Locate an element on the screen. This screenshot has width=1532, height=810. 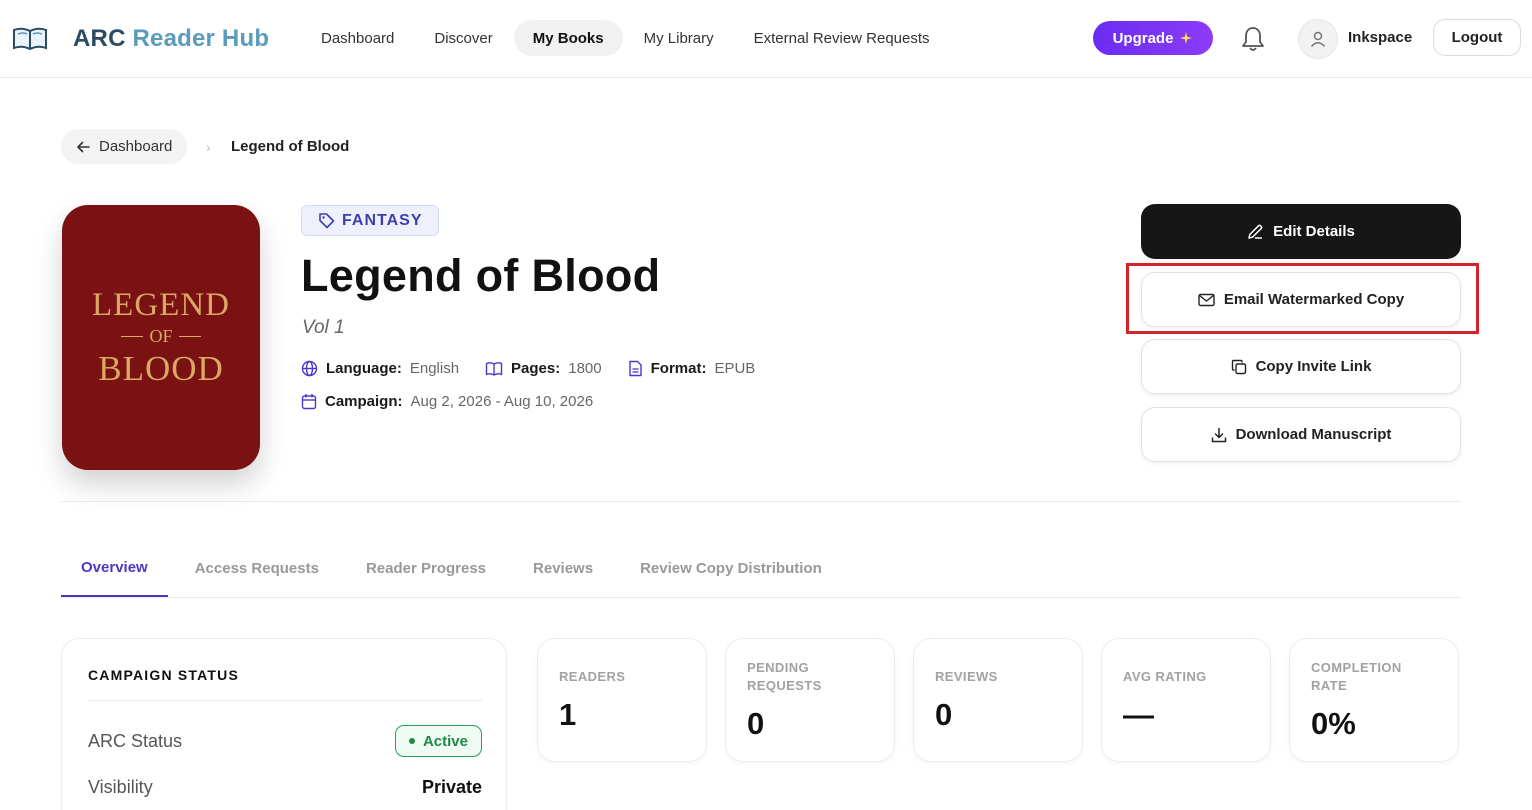
status-badge-label: Active is located at coordinates (445, 741).